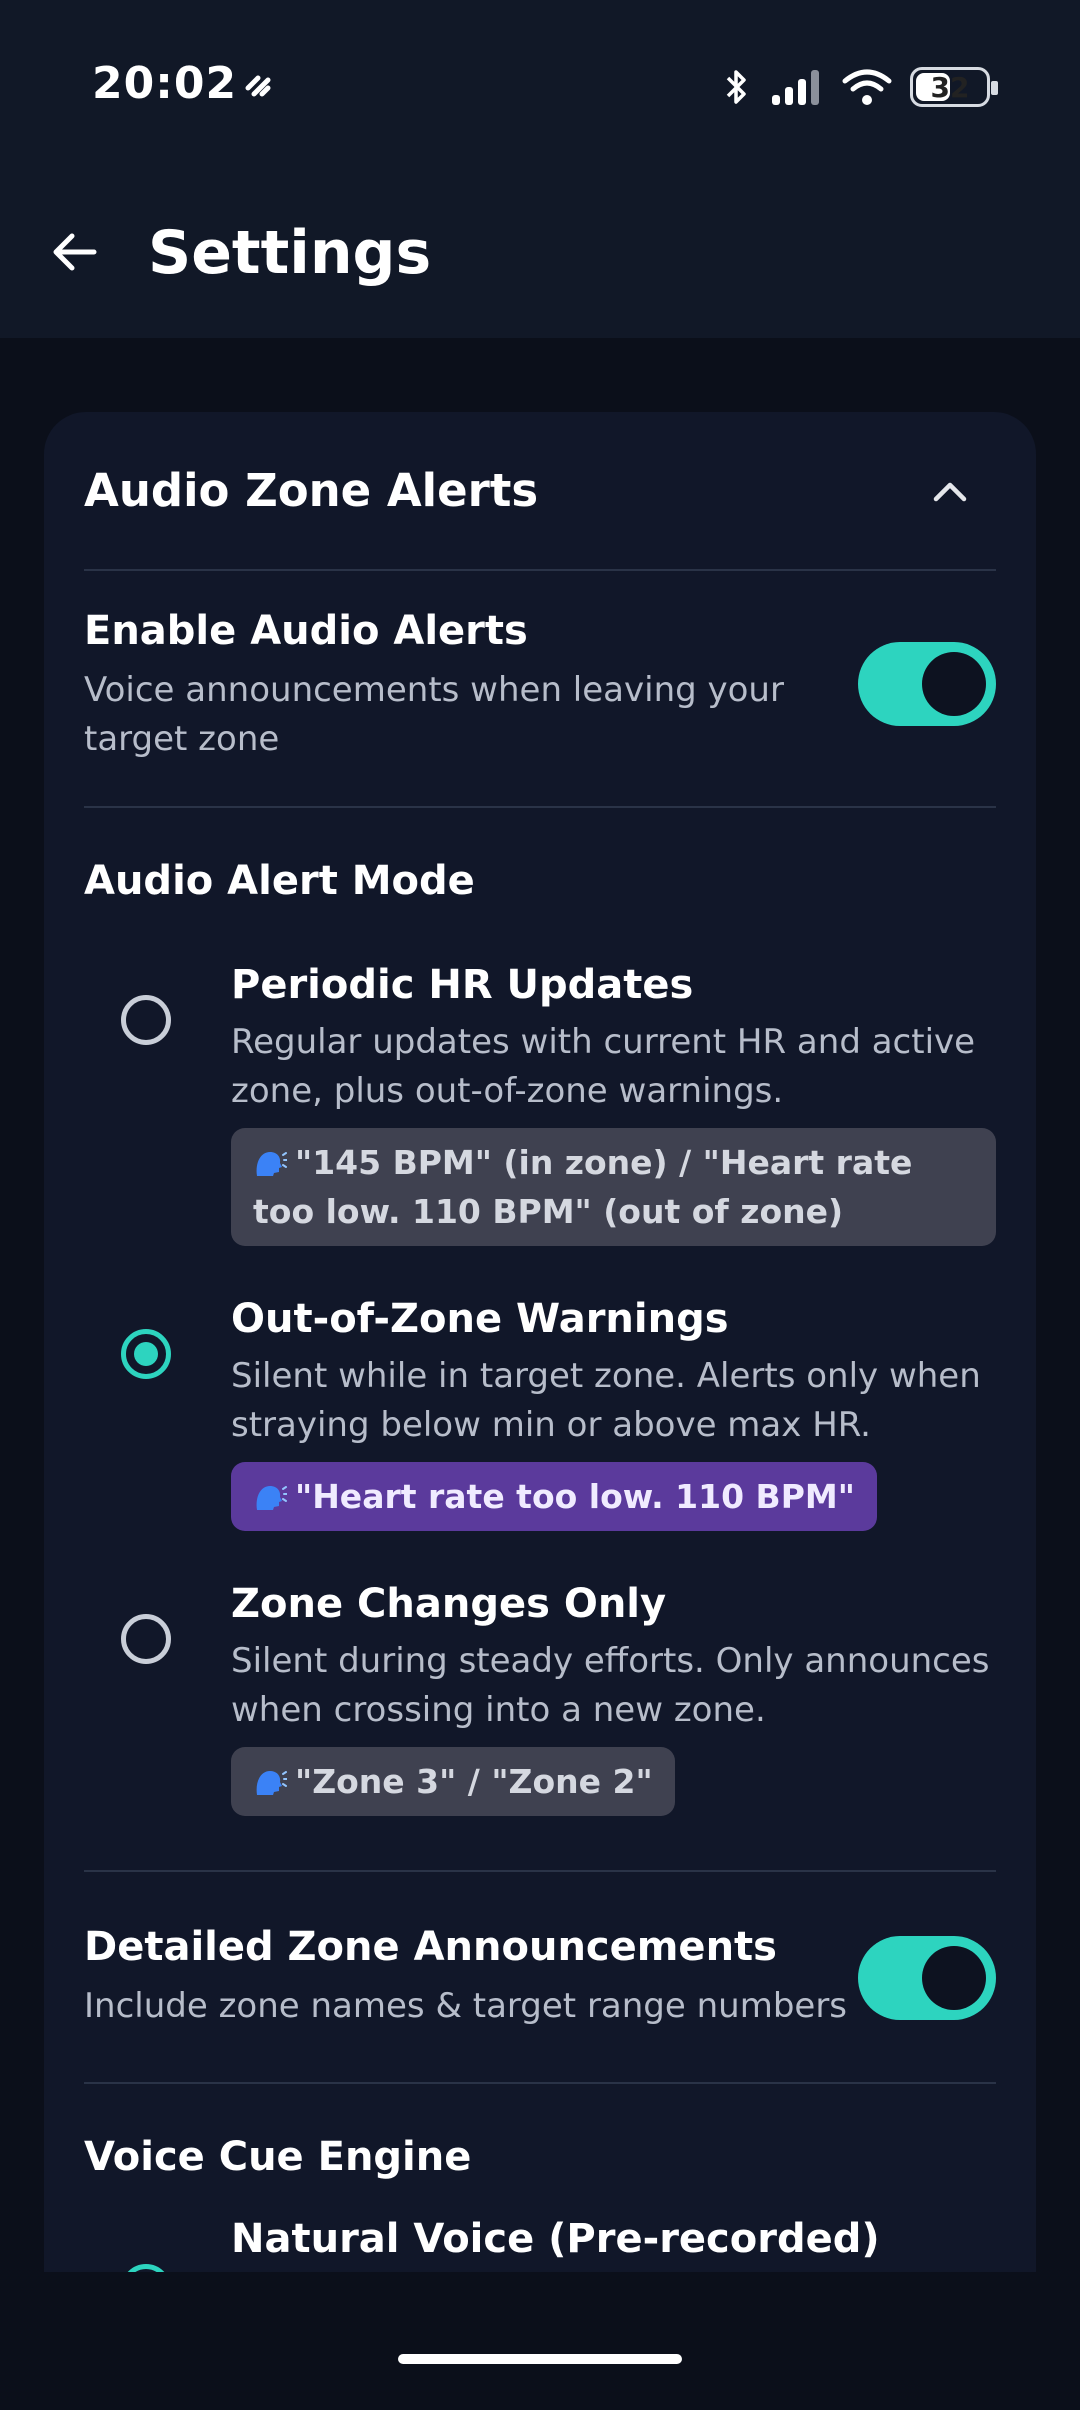  I want to click on page-title: Settings, so click(290, 253).